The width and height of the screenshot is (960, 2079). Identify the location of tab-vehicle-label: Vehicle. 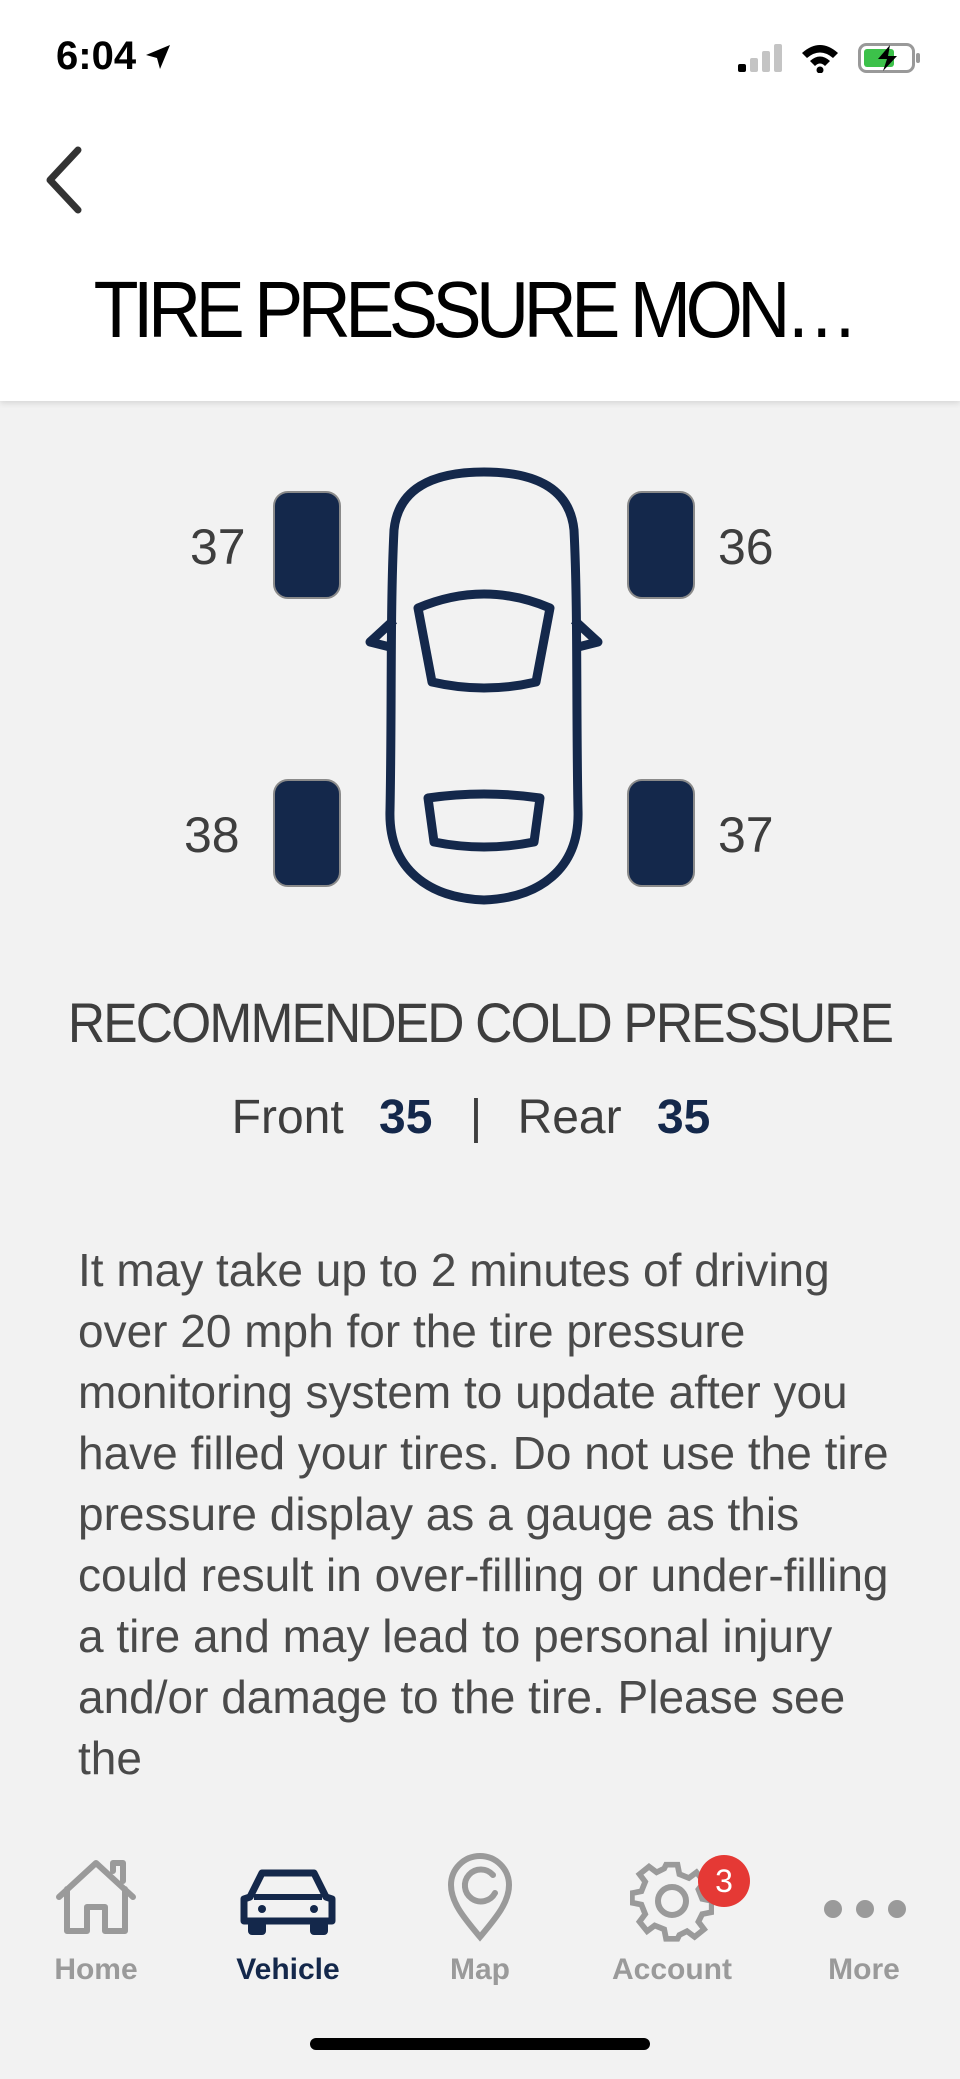
(288, 1969).